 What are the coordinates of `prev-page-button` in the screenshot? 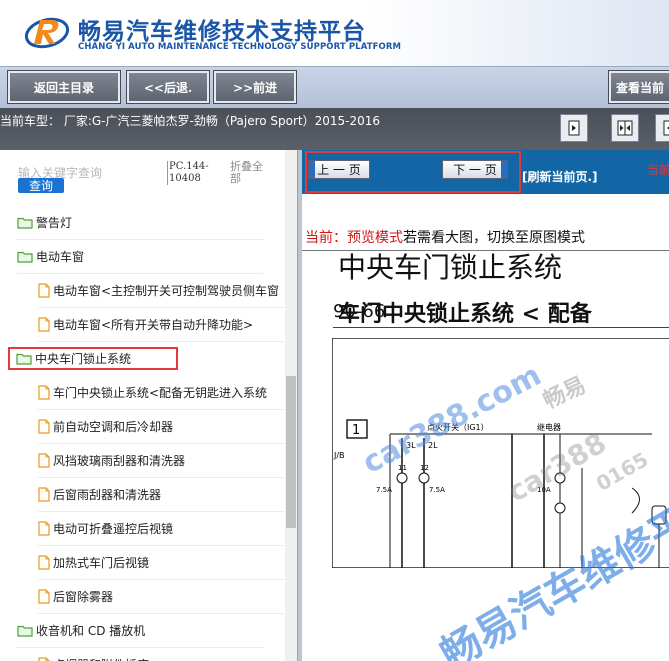 It's located at (662, 128).